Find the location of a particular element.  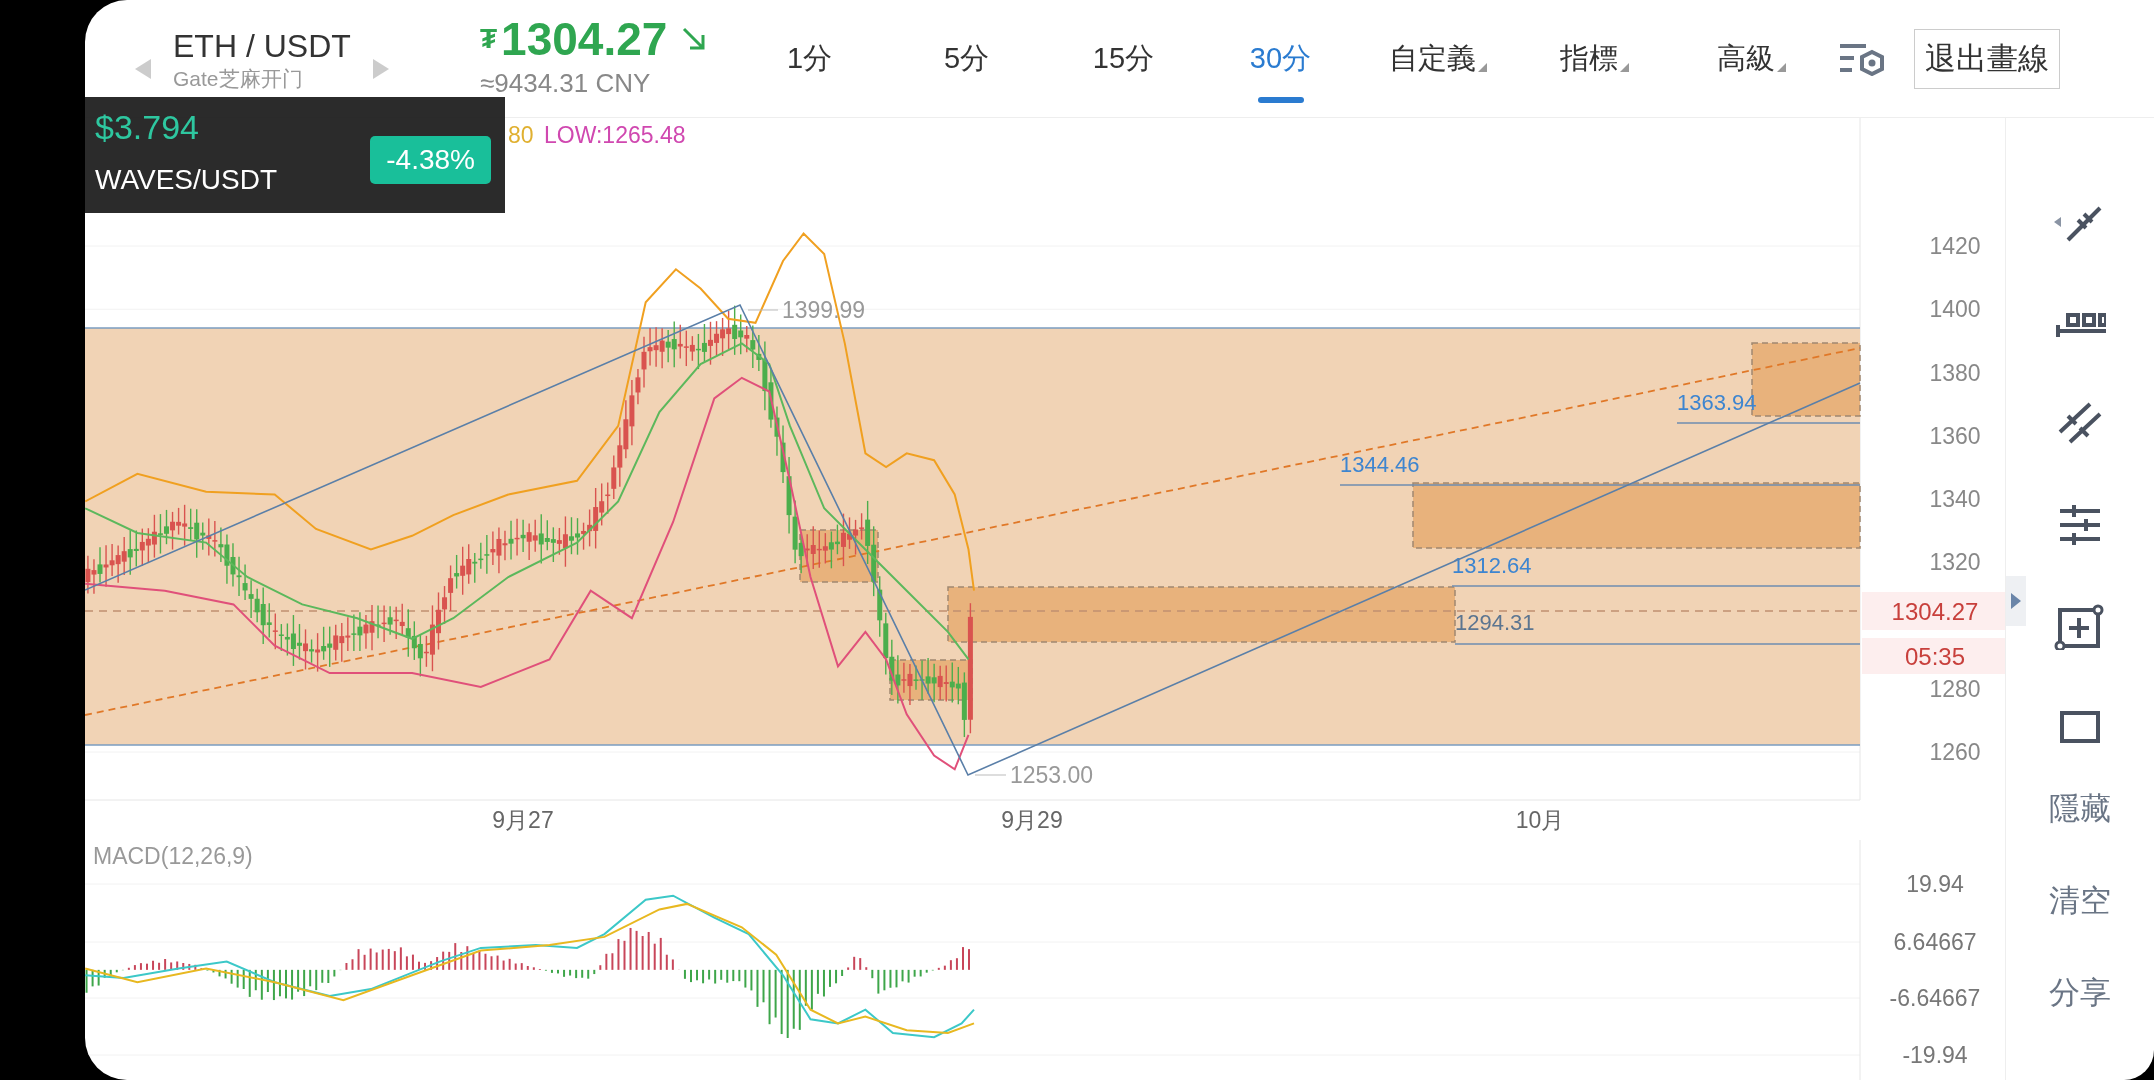

last-price: 1304.27 is located at coordinates (584, 39).